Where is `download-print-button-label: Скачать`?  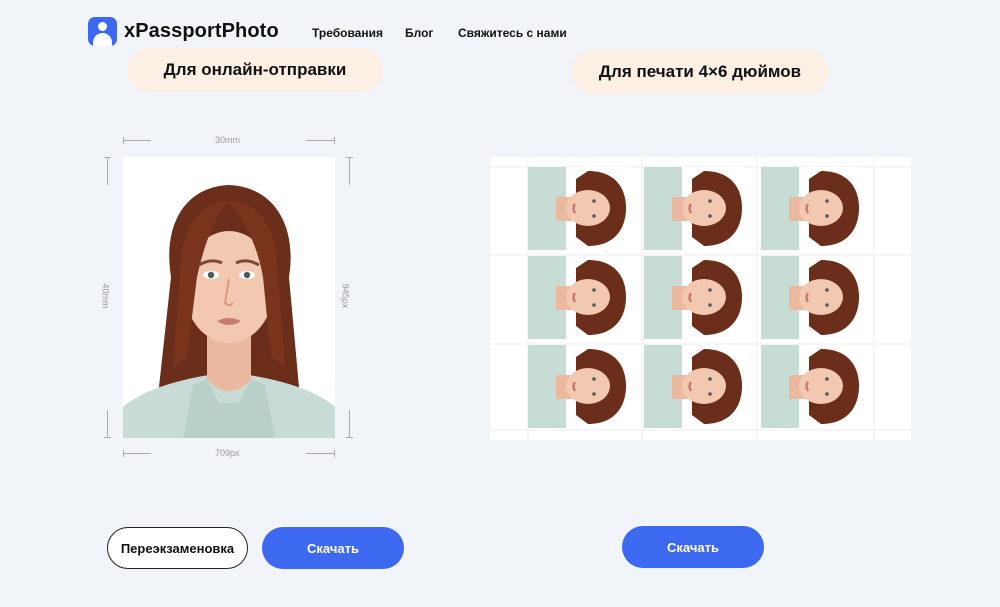
download-print-button-label: Скачать is located at coordinates (693, 547).